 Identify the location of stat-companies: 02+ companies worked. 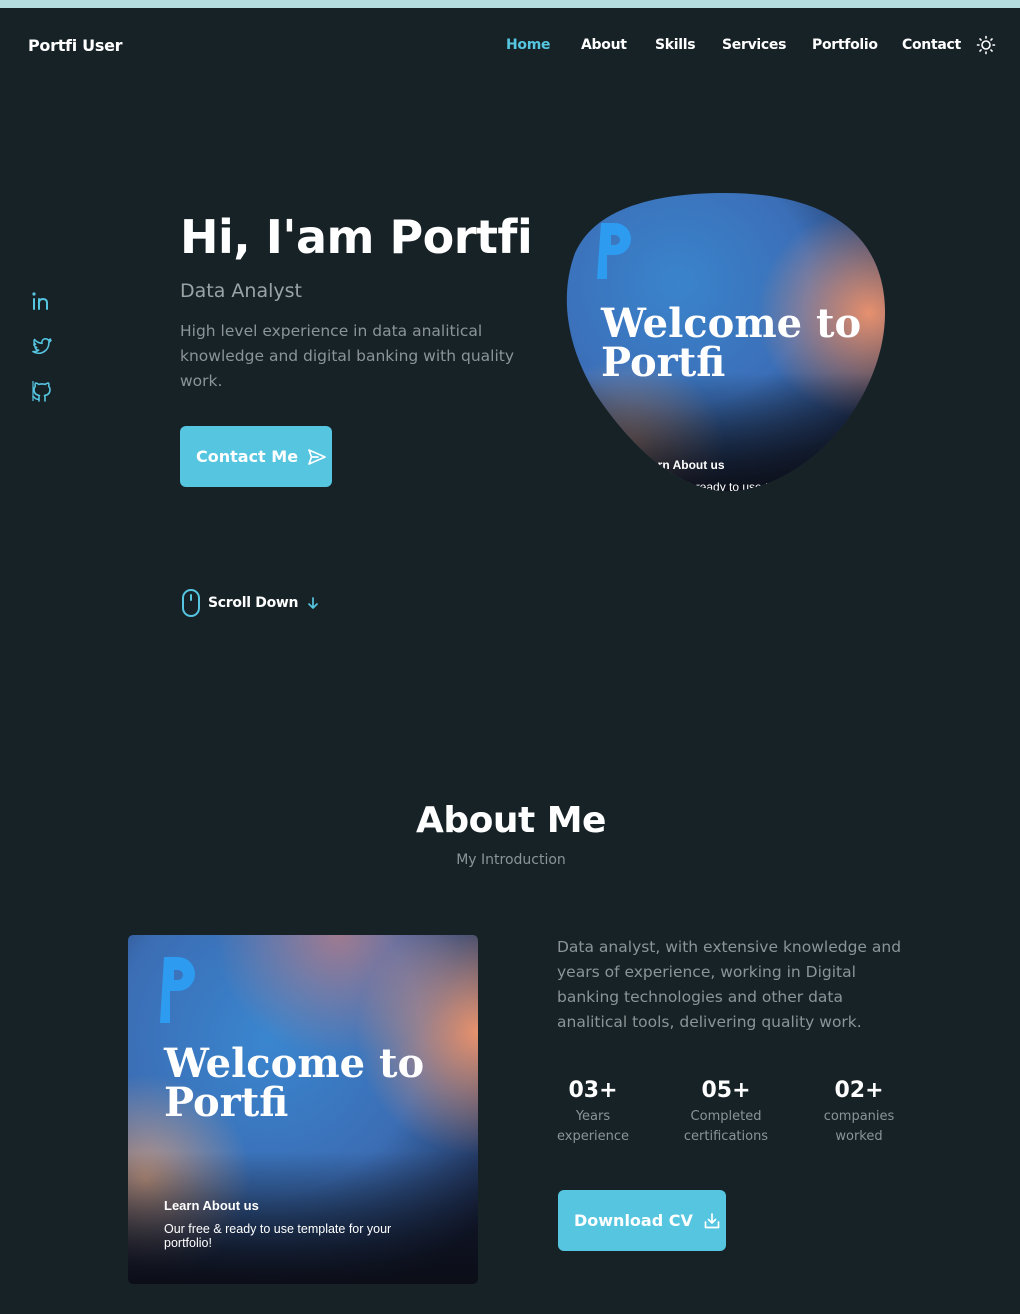
(859, 1112).